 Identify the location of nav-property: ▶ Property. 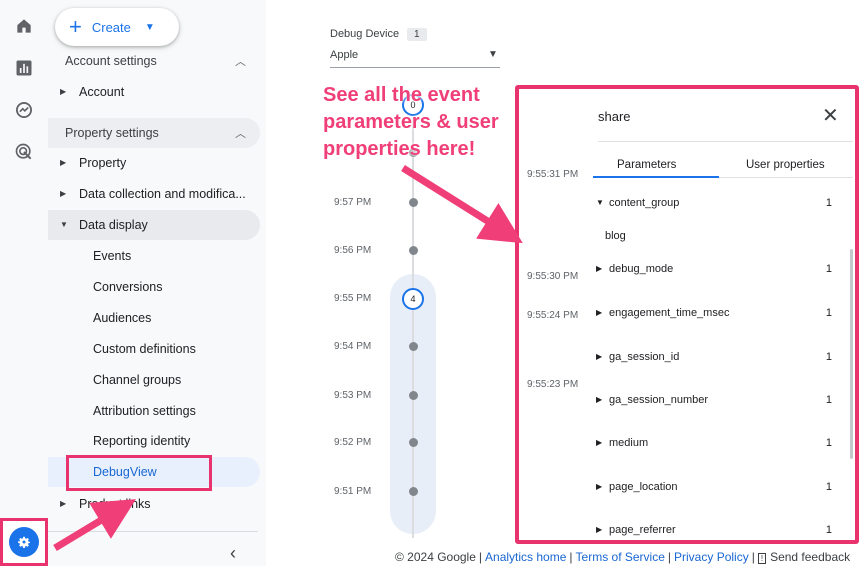
(154, 163).